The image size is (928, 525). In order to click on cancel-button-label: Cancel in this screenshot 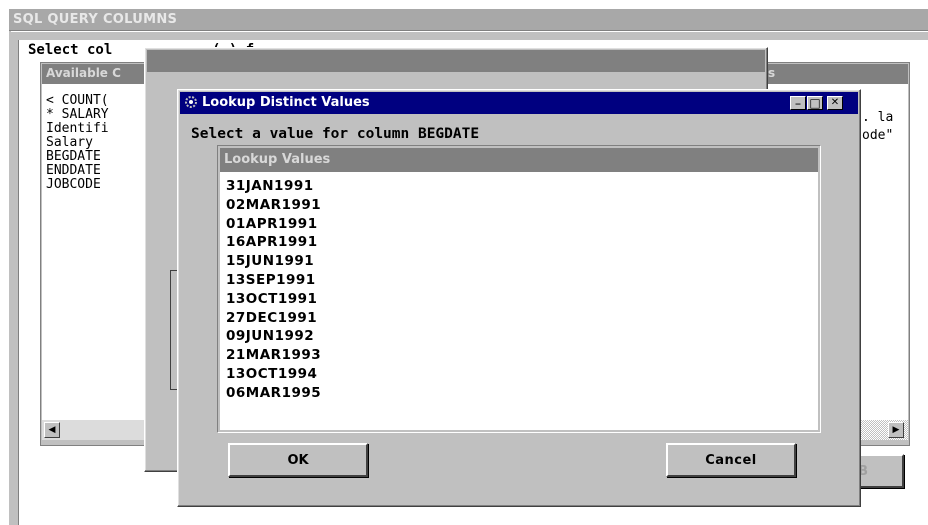, I will do `click(731, 460)`.